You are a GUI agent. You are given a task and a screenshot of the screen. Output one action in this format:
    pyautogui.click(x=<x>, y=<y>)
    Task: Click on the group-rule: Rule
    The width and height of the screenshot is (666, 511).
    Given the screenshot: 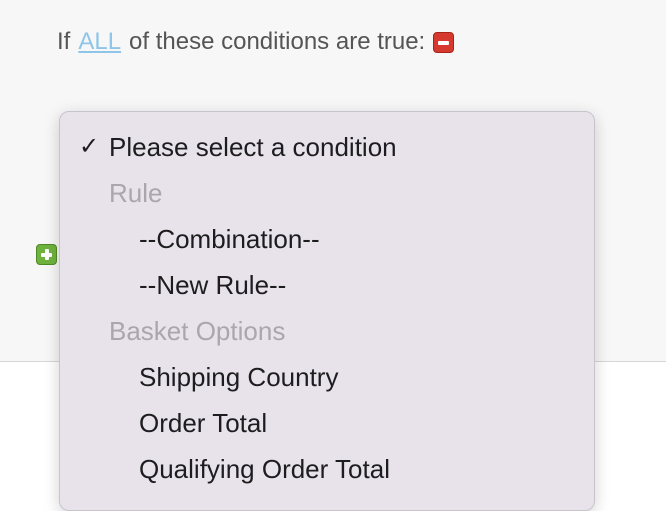 What is the action you would take?
    pyautogui.click(x=136, y=193)
    